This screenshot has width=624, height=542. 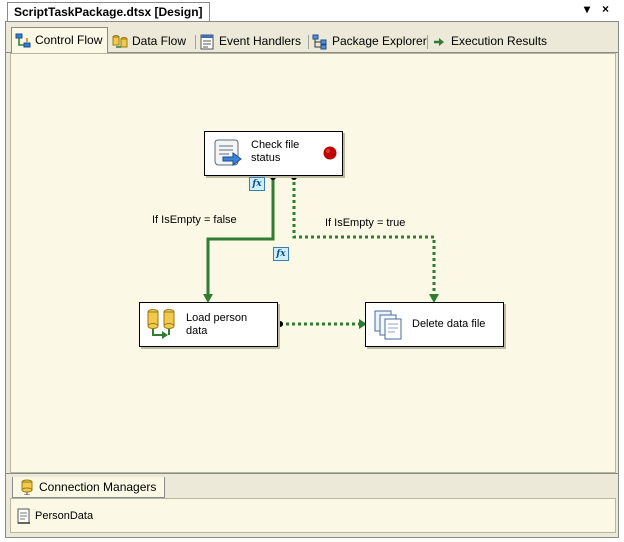 I want to click on precedence-false-line, so click(x=240, y=237).